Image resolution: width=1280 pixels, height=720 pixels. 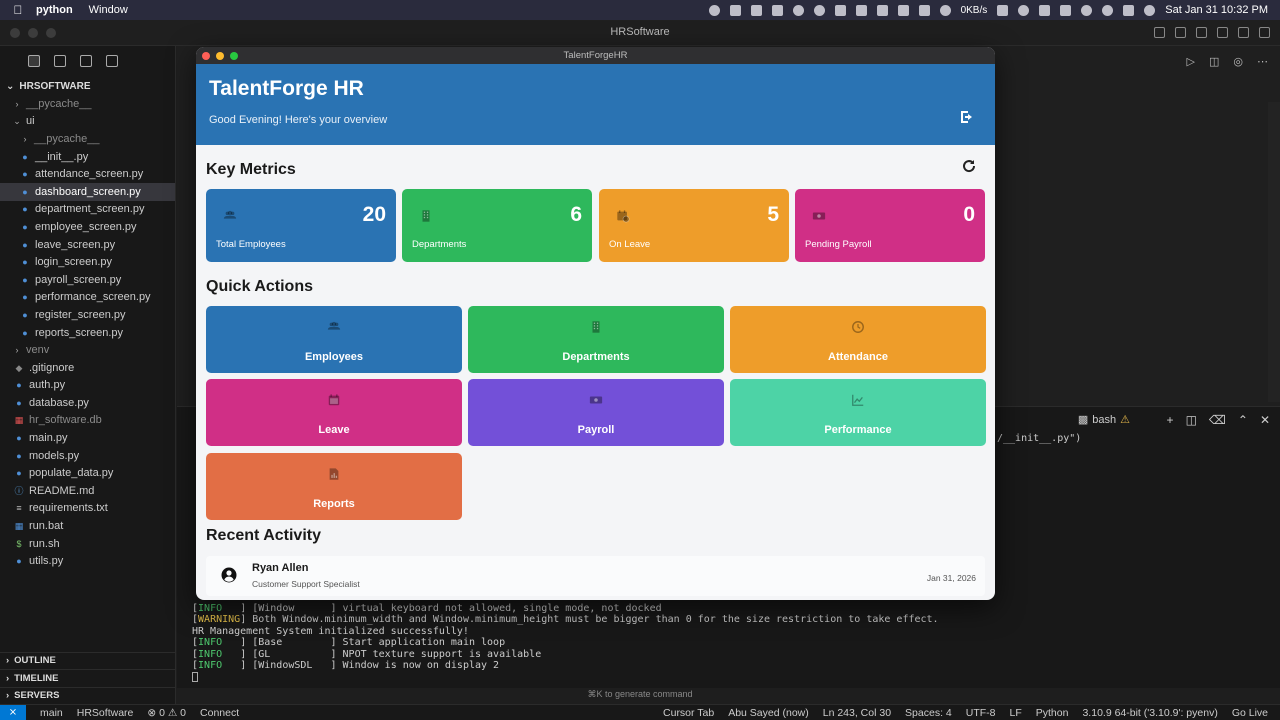 What do you see at coordinates (13, 712) in the screenshot?
I see `remote-icon: ⨯` at bounding box center [13, 712].